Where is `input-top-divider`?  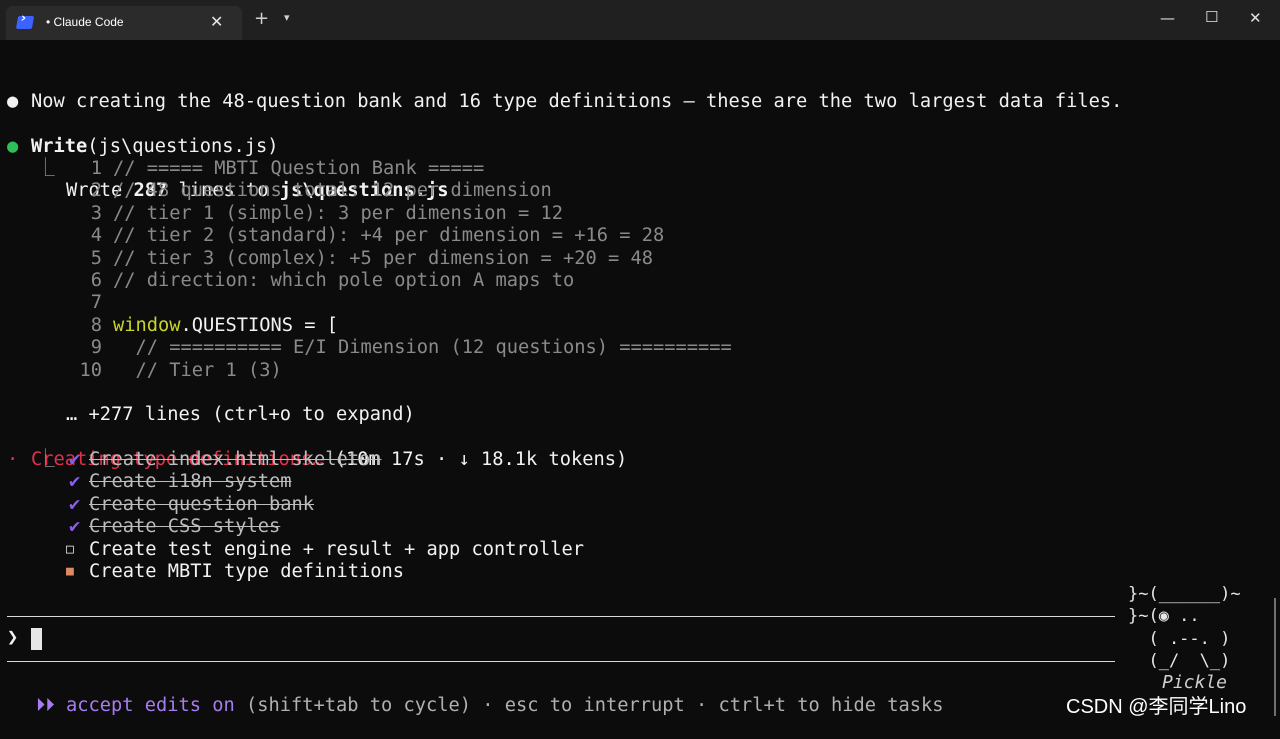
input-top-divider is located at coordinates (561, 616).